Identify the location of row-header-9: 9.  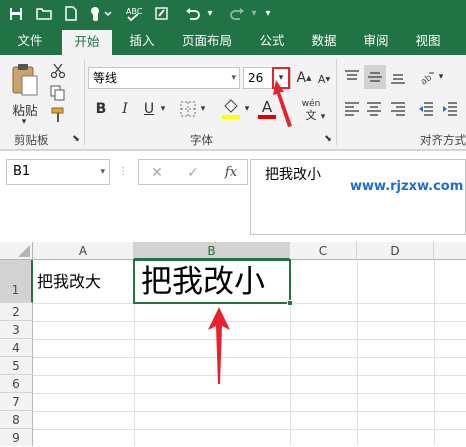
(16, 437).